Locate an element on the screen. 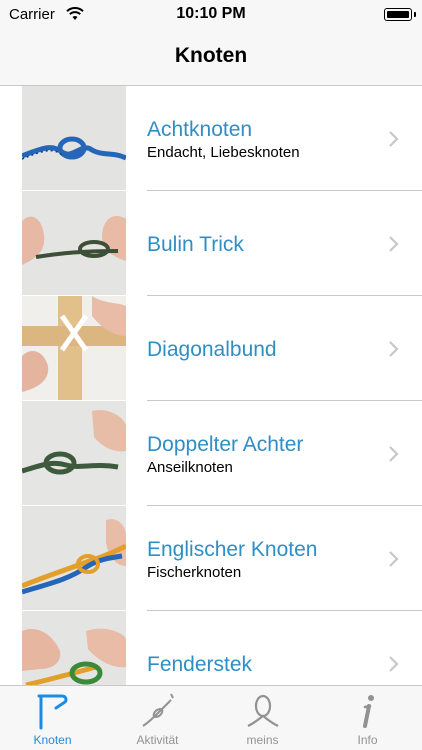 This screenshot has height=750, width=422. knot-subtitle: Endacht, Liebesknoten is located at coordinates (223, 152).